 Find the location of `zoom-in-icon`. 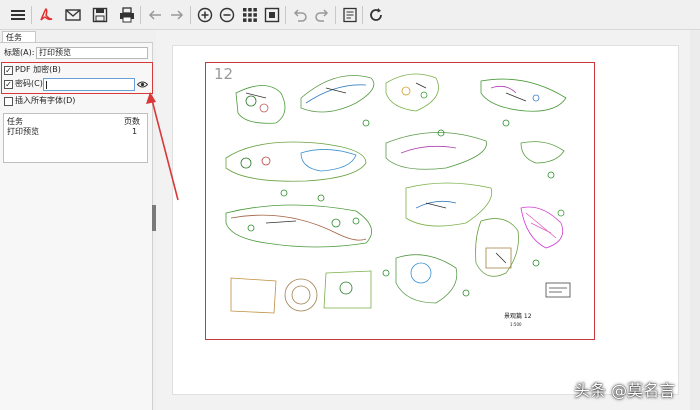

zoom-in-icon is located at coordinates (205, 15).